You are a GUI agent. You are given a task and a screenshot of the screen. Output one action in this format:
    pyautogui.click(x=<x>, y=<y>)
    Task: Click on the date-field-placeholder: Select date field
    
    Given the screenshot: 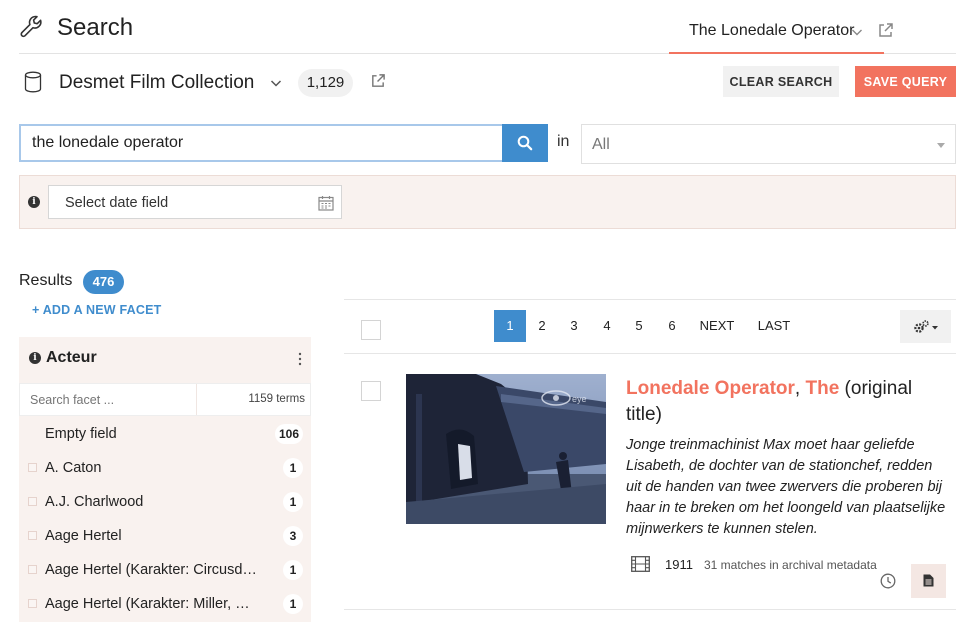 What is the action you would take?
    pyautogui.click(x=117, y=203)
    